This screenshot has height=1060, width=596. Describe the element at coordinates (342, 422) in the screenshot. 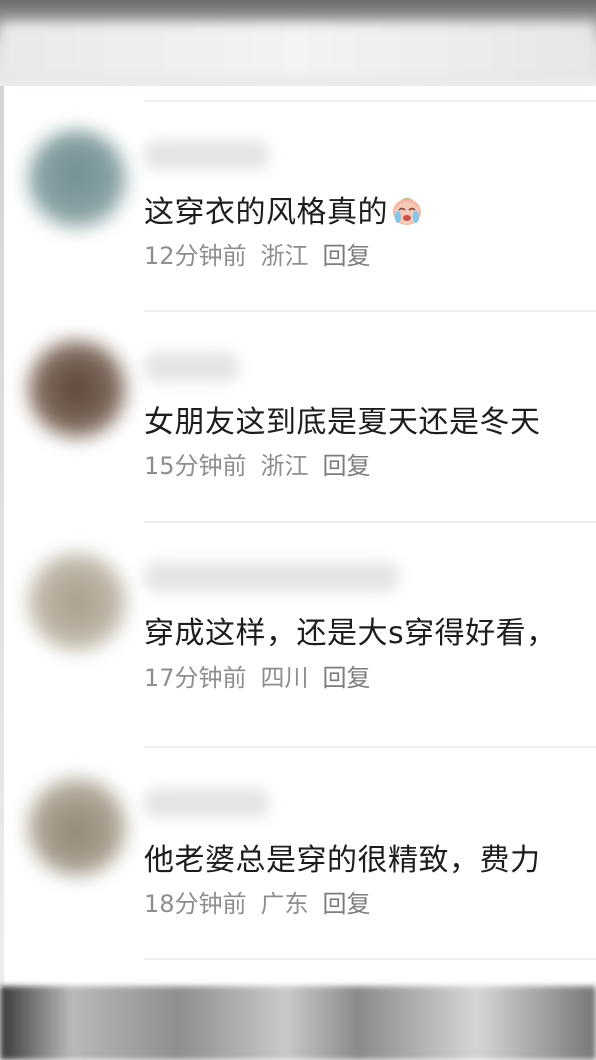

I see `comment-text: 女朋友这到底是夏天还是冬天` at that location.